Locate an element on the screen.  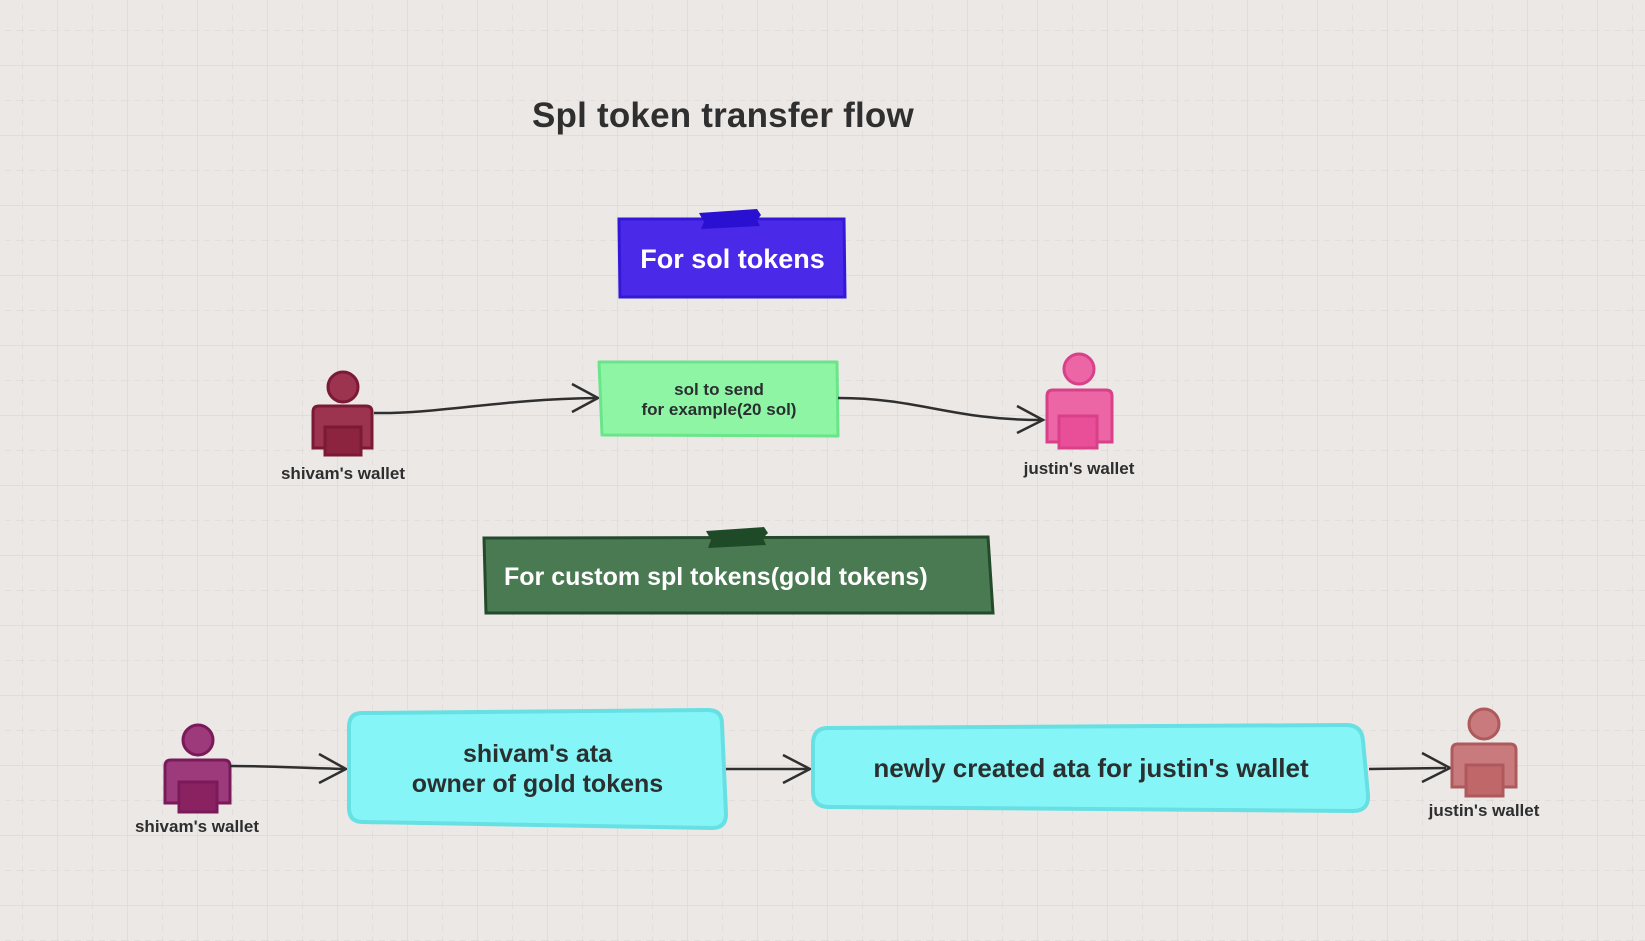
sol-transfer-text: sol to send for example(20 sol) is located at coordinates (719, 399).